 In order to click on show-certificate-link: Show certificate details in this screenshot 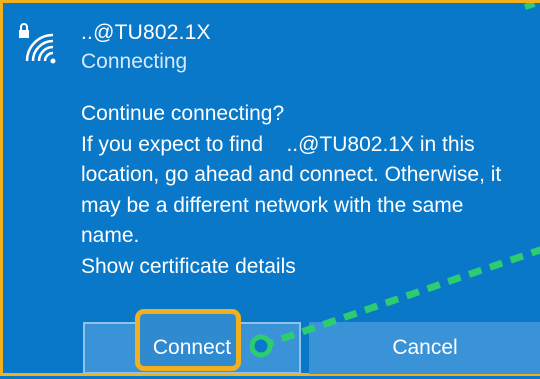, I will do `click(306, 267)`.